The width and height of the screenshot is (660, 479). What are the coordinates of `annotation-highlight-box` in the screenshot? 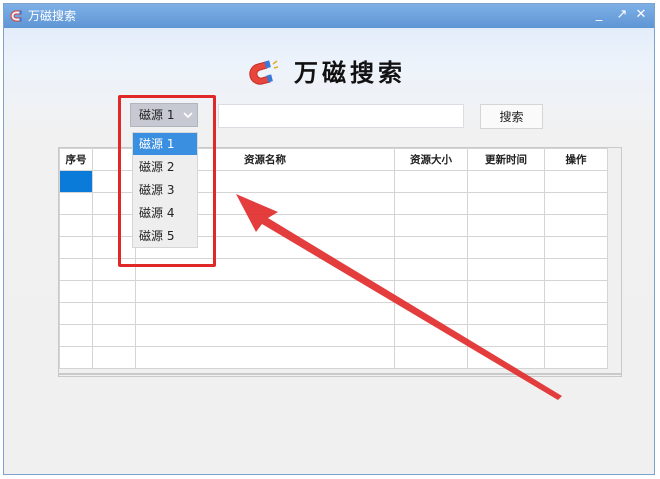 It's located at (167, 181).